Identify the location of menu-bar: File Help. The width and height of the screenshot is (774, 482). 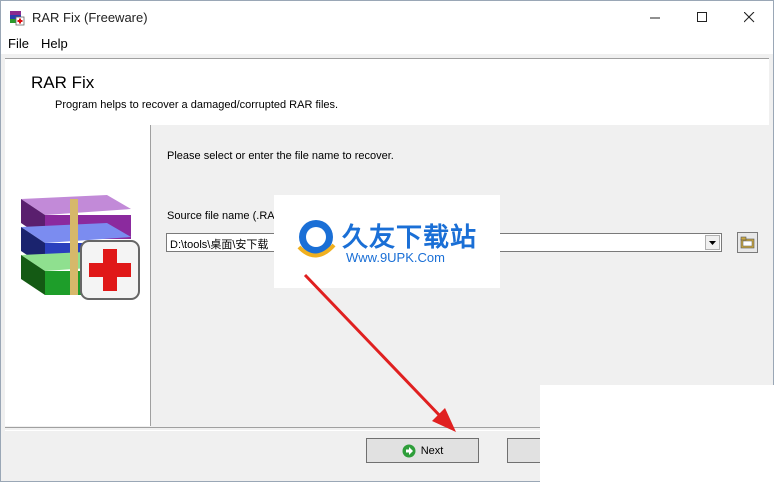
(387, 44).